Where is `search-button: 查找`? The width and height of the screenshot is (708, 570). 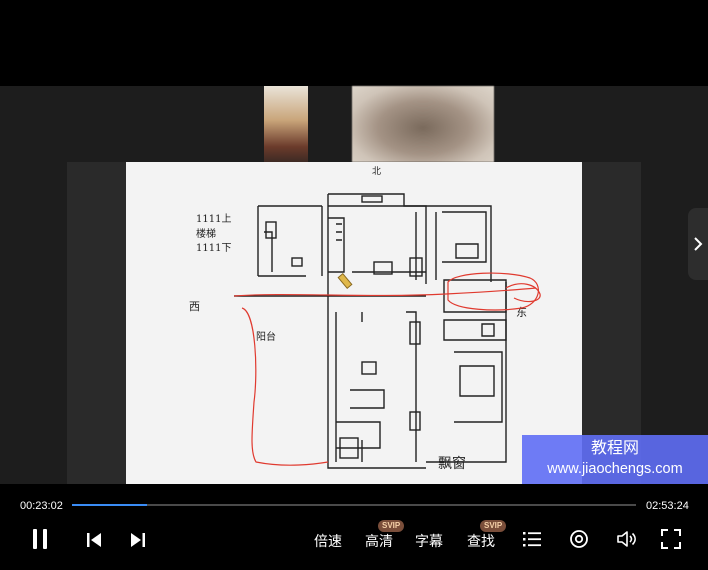 search-button: 查找 is located at coordinates (481, 541).